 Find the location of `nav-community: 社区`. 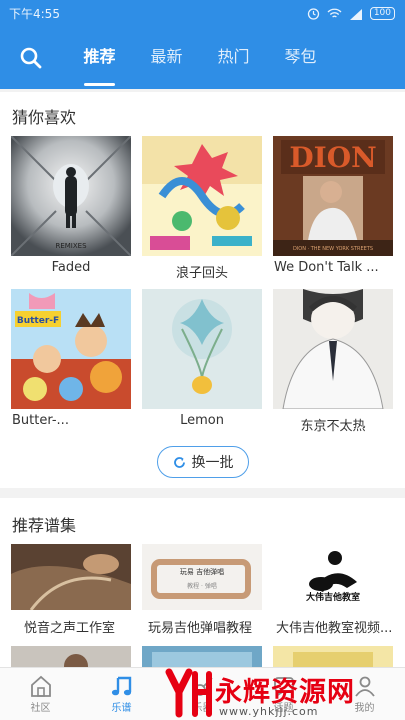

nav-community: 社区 is located at coordinates (40, 694).